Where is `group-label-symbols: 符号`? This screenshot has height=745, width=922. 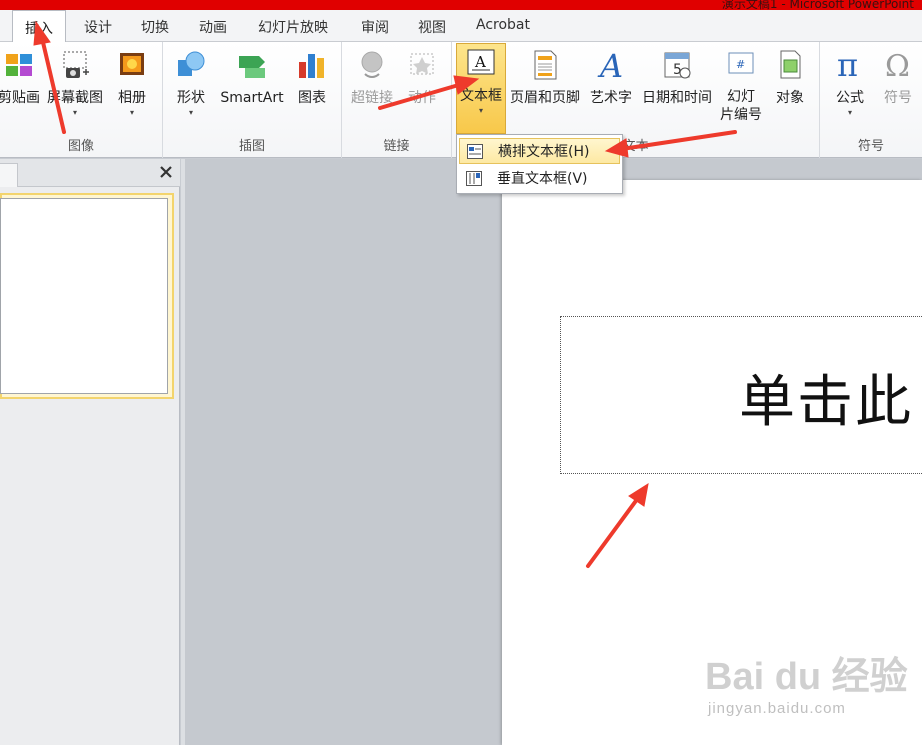 group-label-symbols: 符号 is located at coordinates (870, 146).